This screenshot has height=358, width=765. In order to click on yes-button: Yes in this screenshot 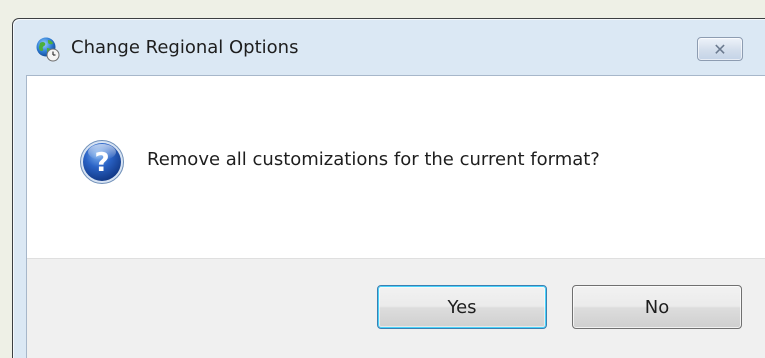, I will do `click(462, 307)`.